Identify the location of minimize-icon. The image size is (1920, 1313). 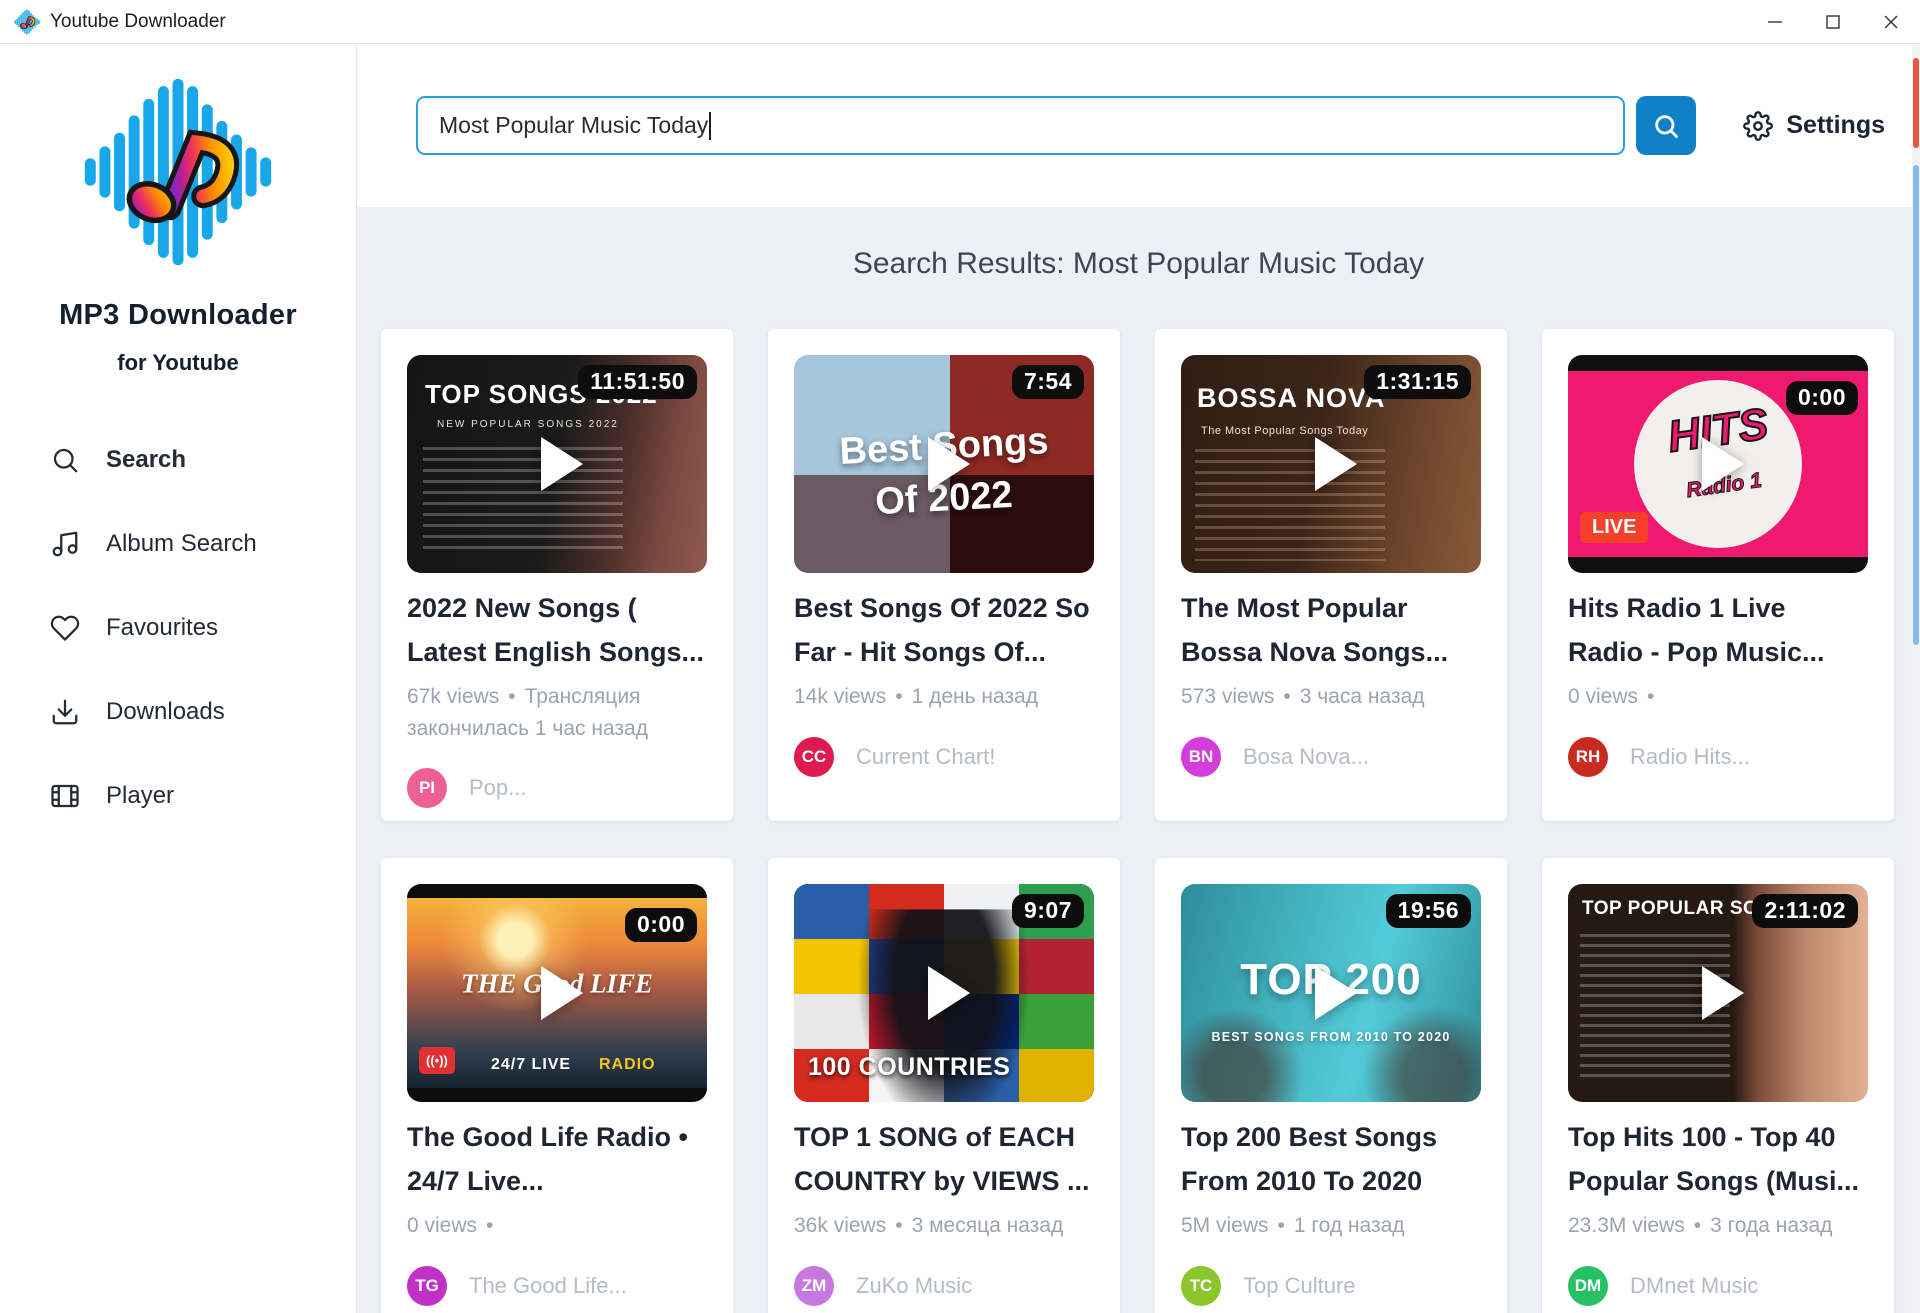
(1775, 21).